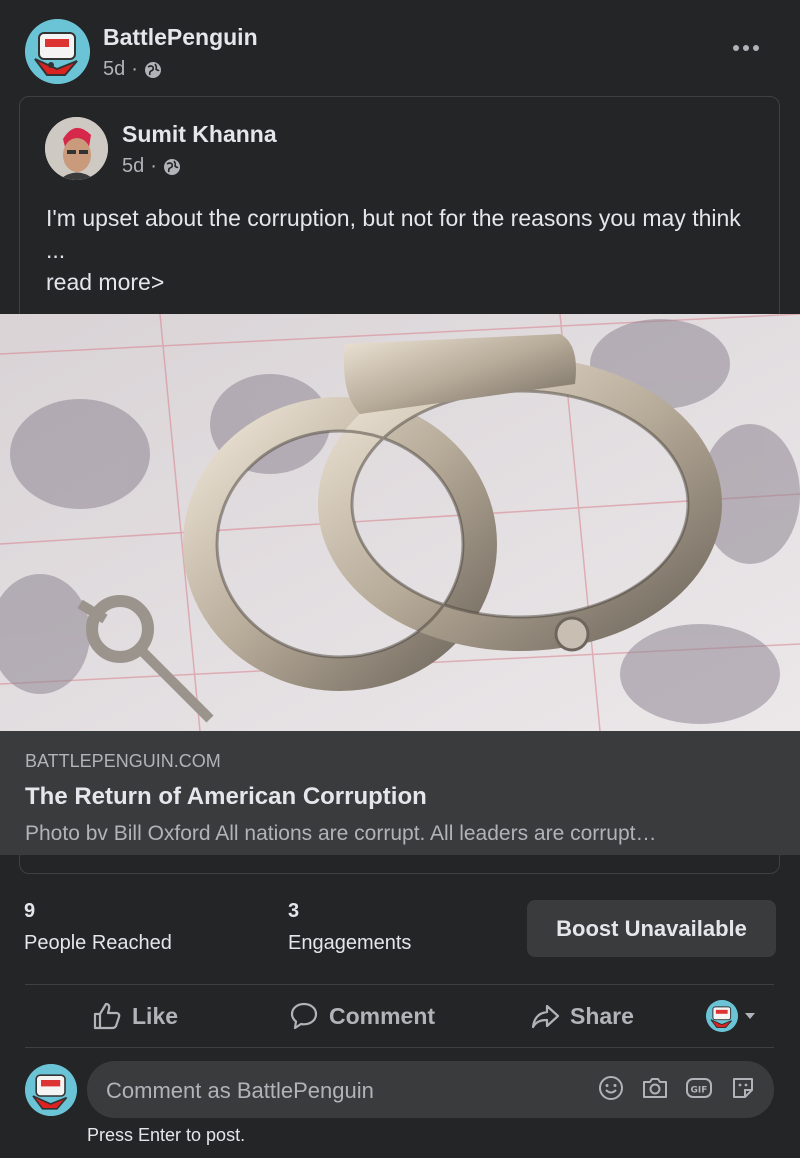 This screenshot has width=800, height=1158. Describe the element at coordinates (602, 1015) in the screenshot. I see `share-label: Share` at that location.